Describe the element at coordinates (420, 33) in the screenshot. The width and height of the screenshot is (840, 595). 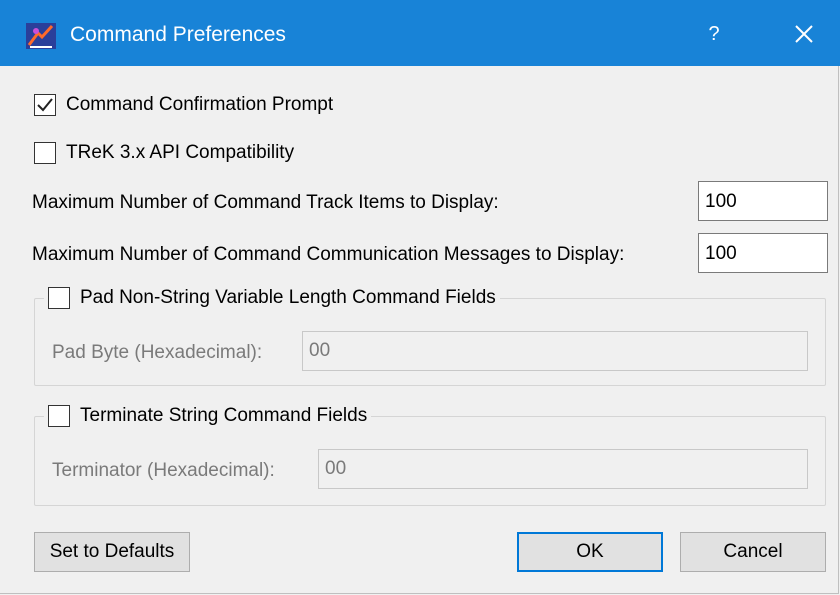
I see `title-bar: Command Preferences ?` at that location.